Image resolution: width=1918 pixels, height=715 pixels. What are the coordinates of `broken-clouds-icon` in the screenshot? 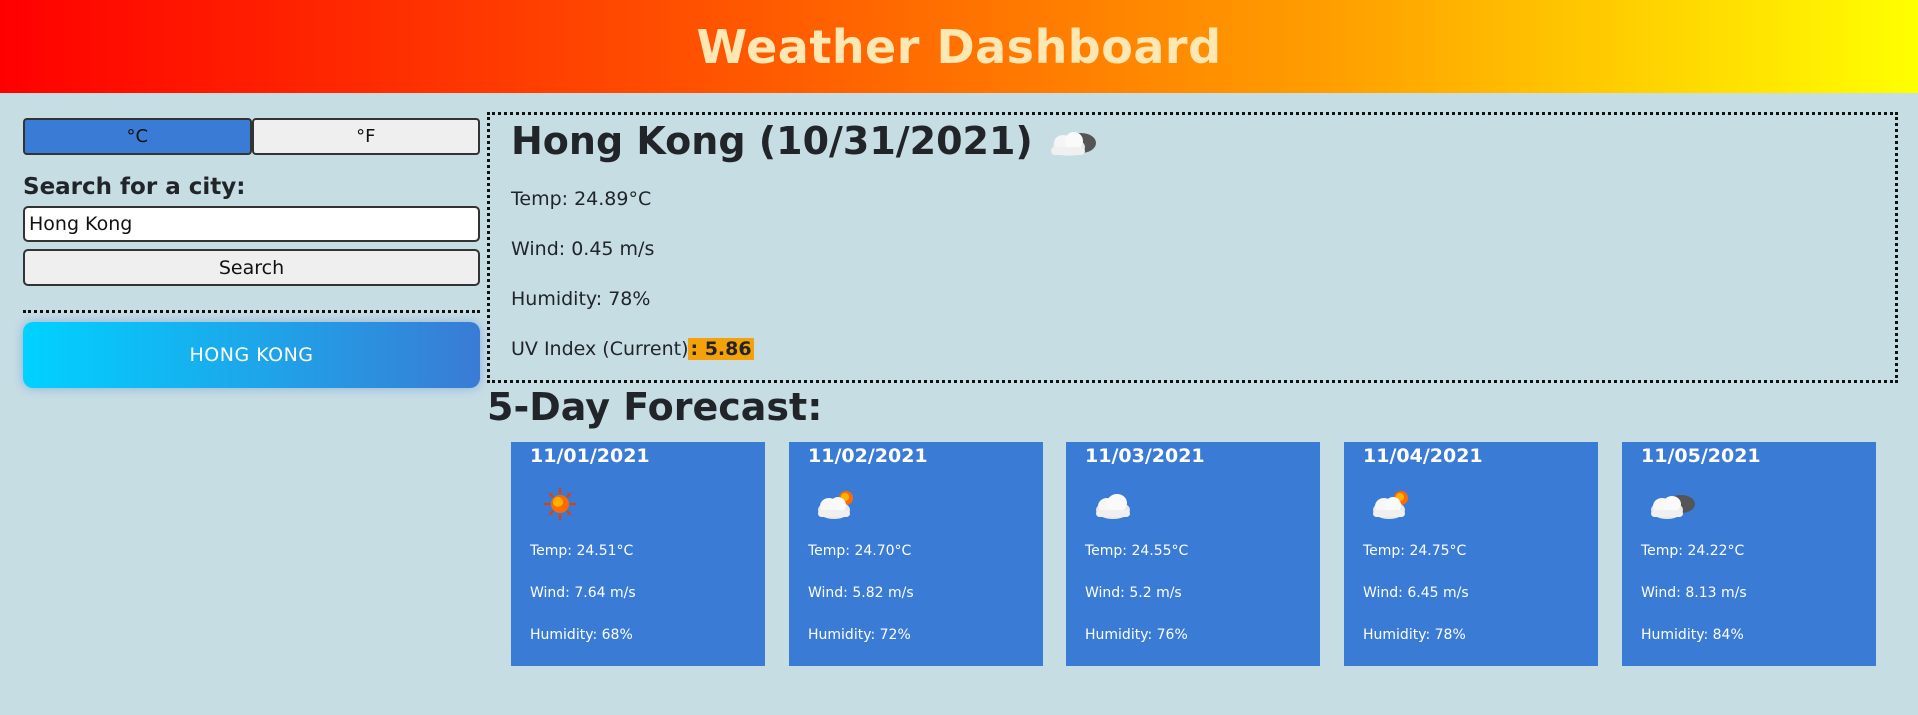 It's located at (1673, 507).